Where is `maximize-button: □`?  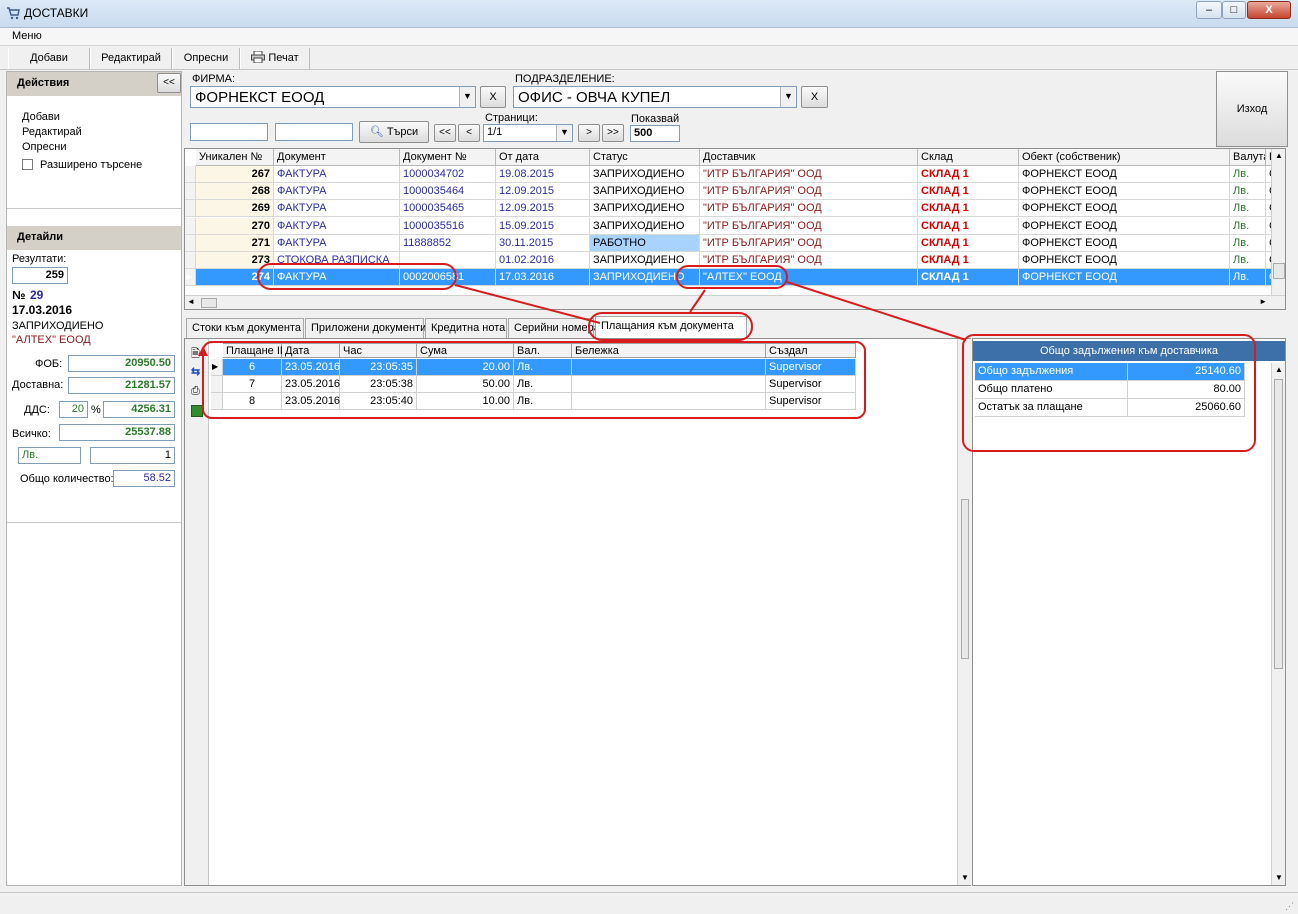
maximize-button: □ is located at coordinates (1234, 10).